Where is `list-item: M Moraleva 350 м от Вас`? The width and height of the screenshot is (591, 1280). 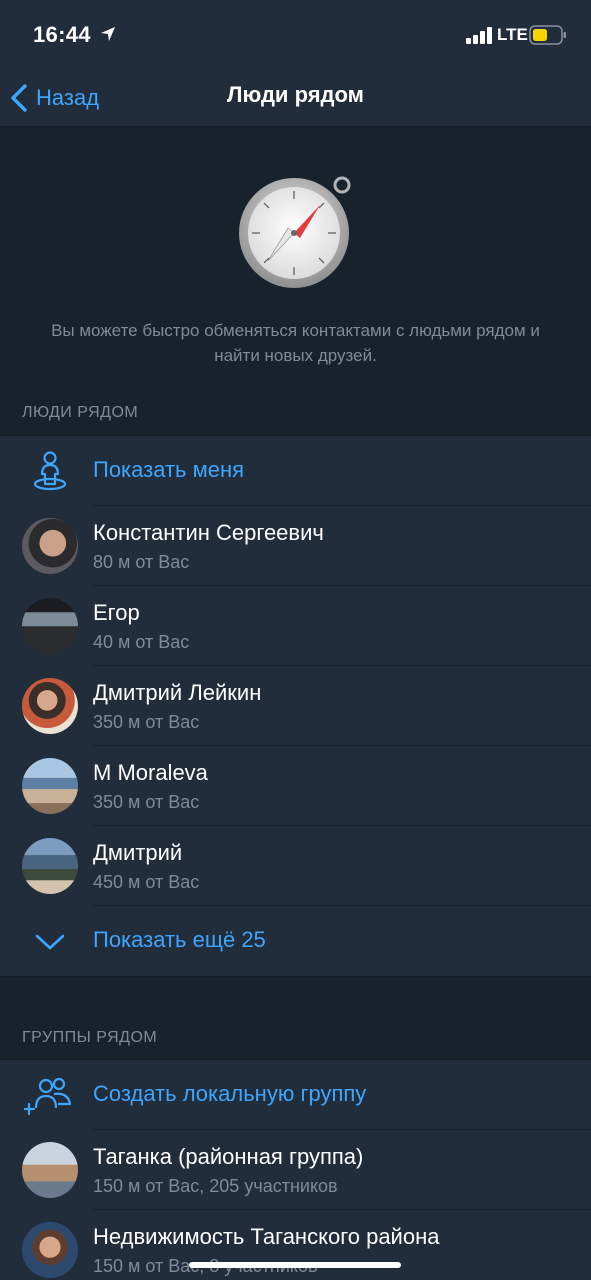 list-item: M Moraleva 350 м от Вас is located at coordinates (295, 786).